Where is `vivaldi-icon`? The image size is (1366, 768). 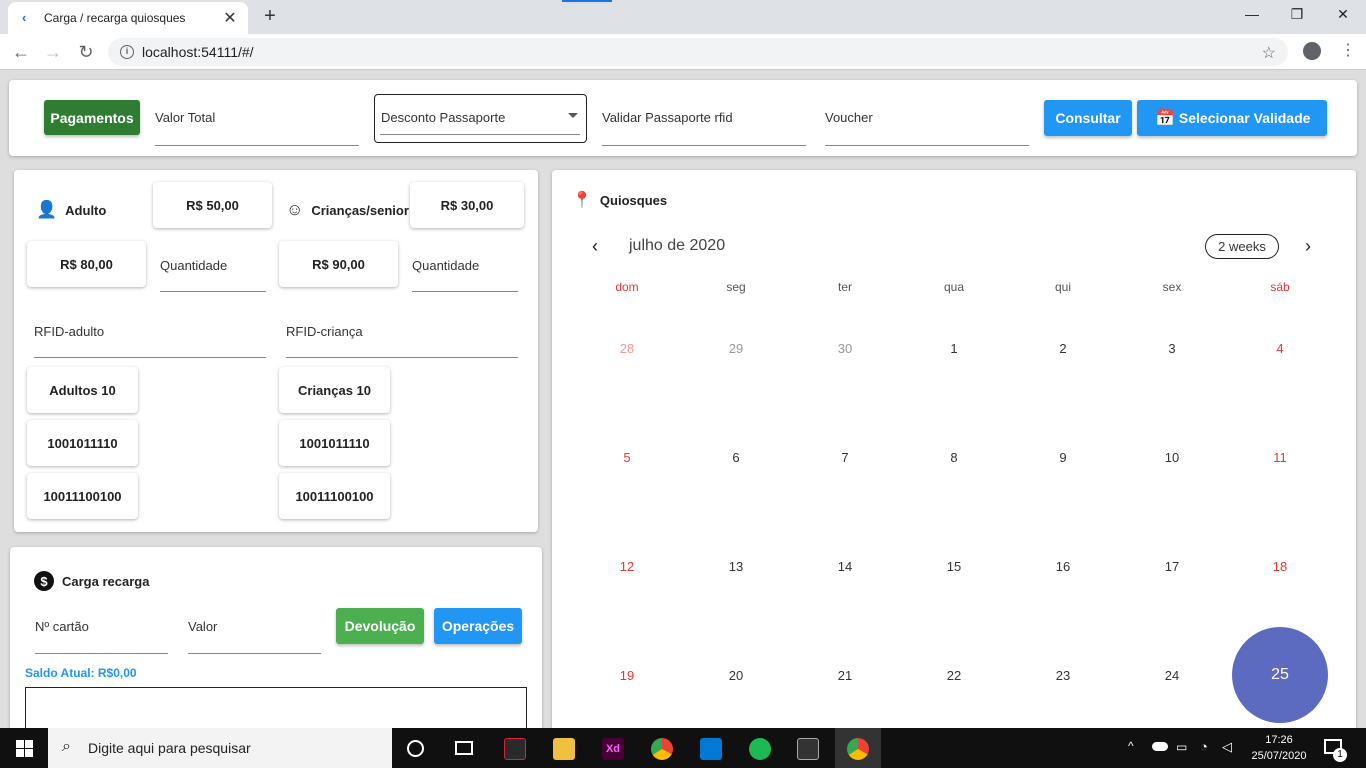 vivaldi-icon is located at coordinates (515, 749).